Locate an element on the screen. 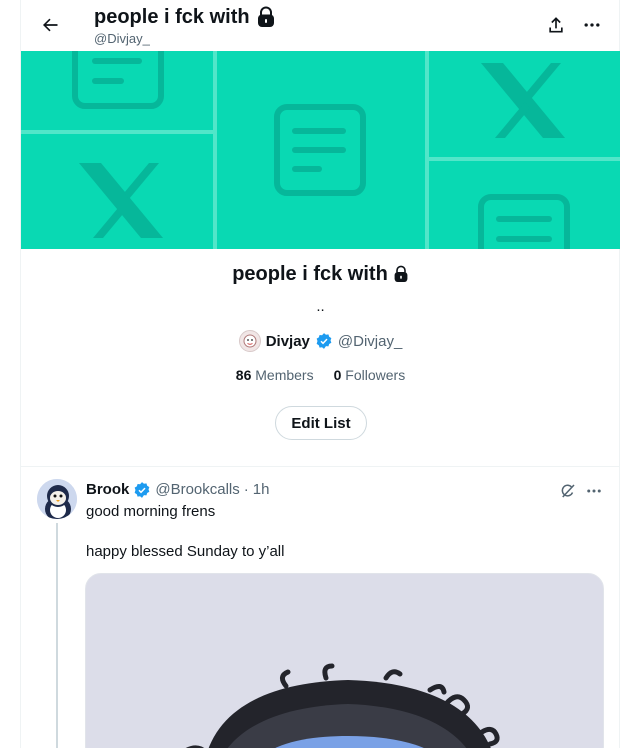  thread-connector is located at coordinates (57, 635).